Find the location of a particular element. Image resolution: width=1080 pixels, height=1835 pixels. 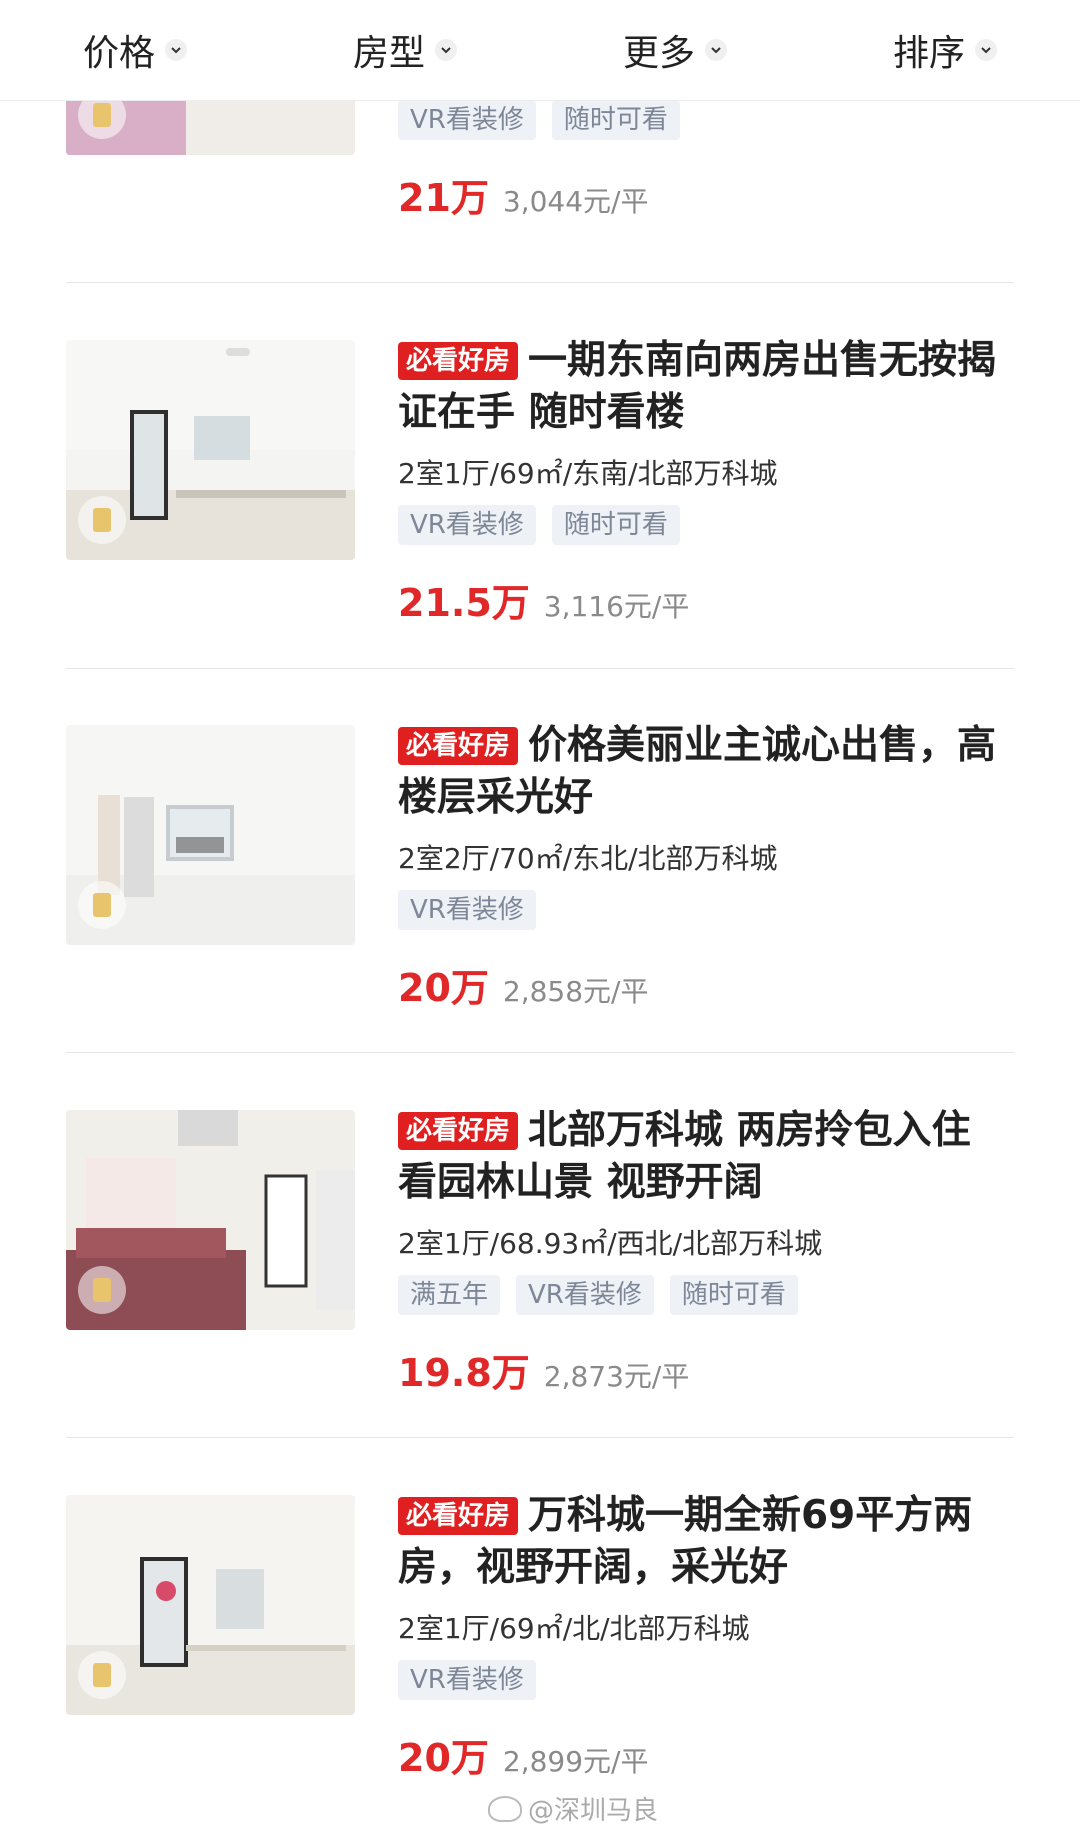

watermark: @深圳马良 is located at coordinates (573, 1808).